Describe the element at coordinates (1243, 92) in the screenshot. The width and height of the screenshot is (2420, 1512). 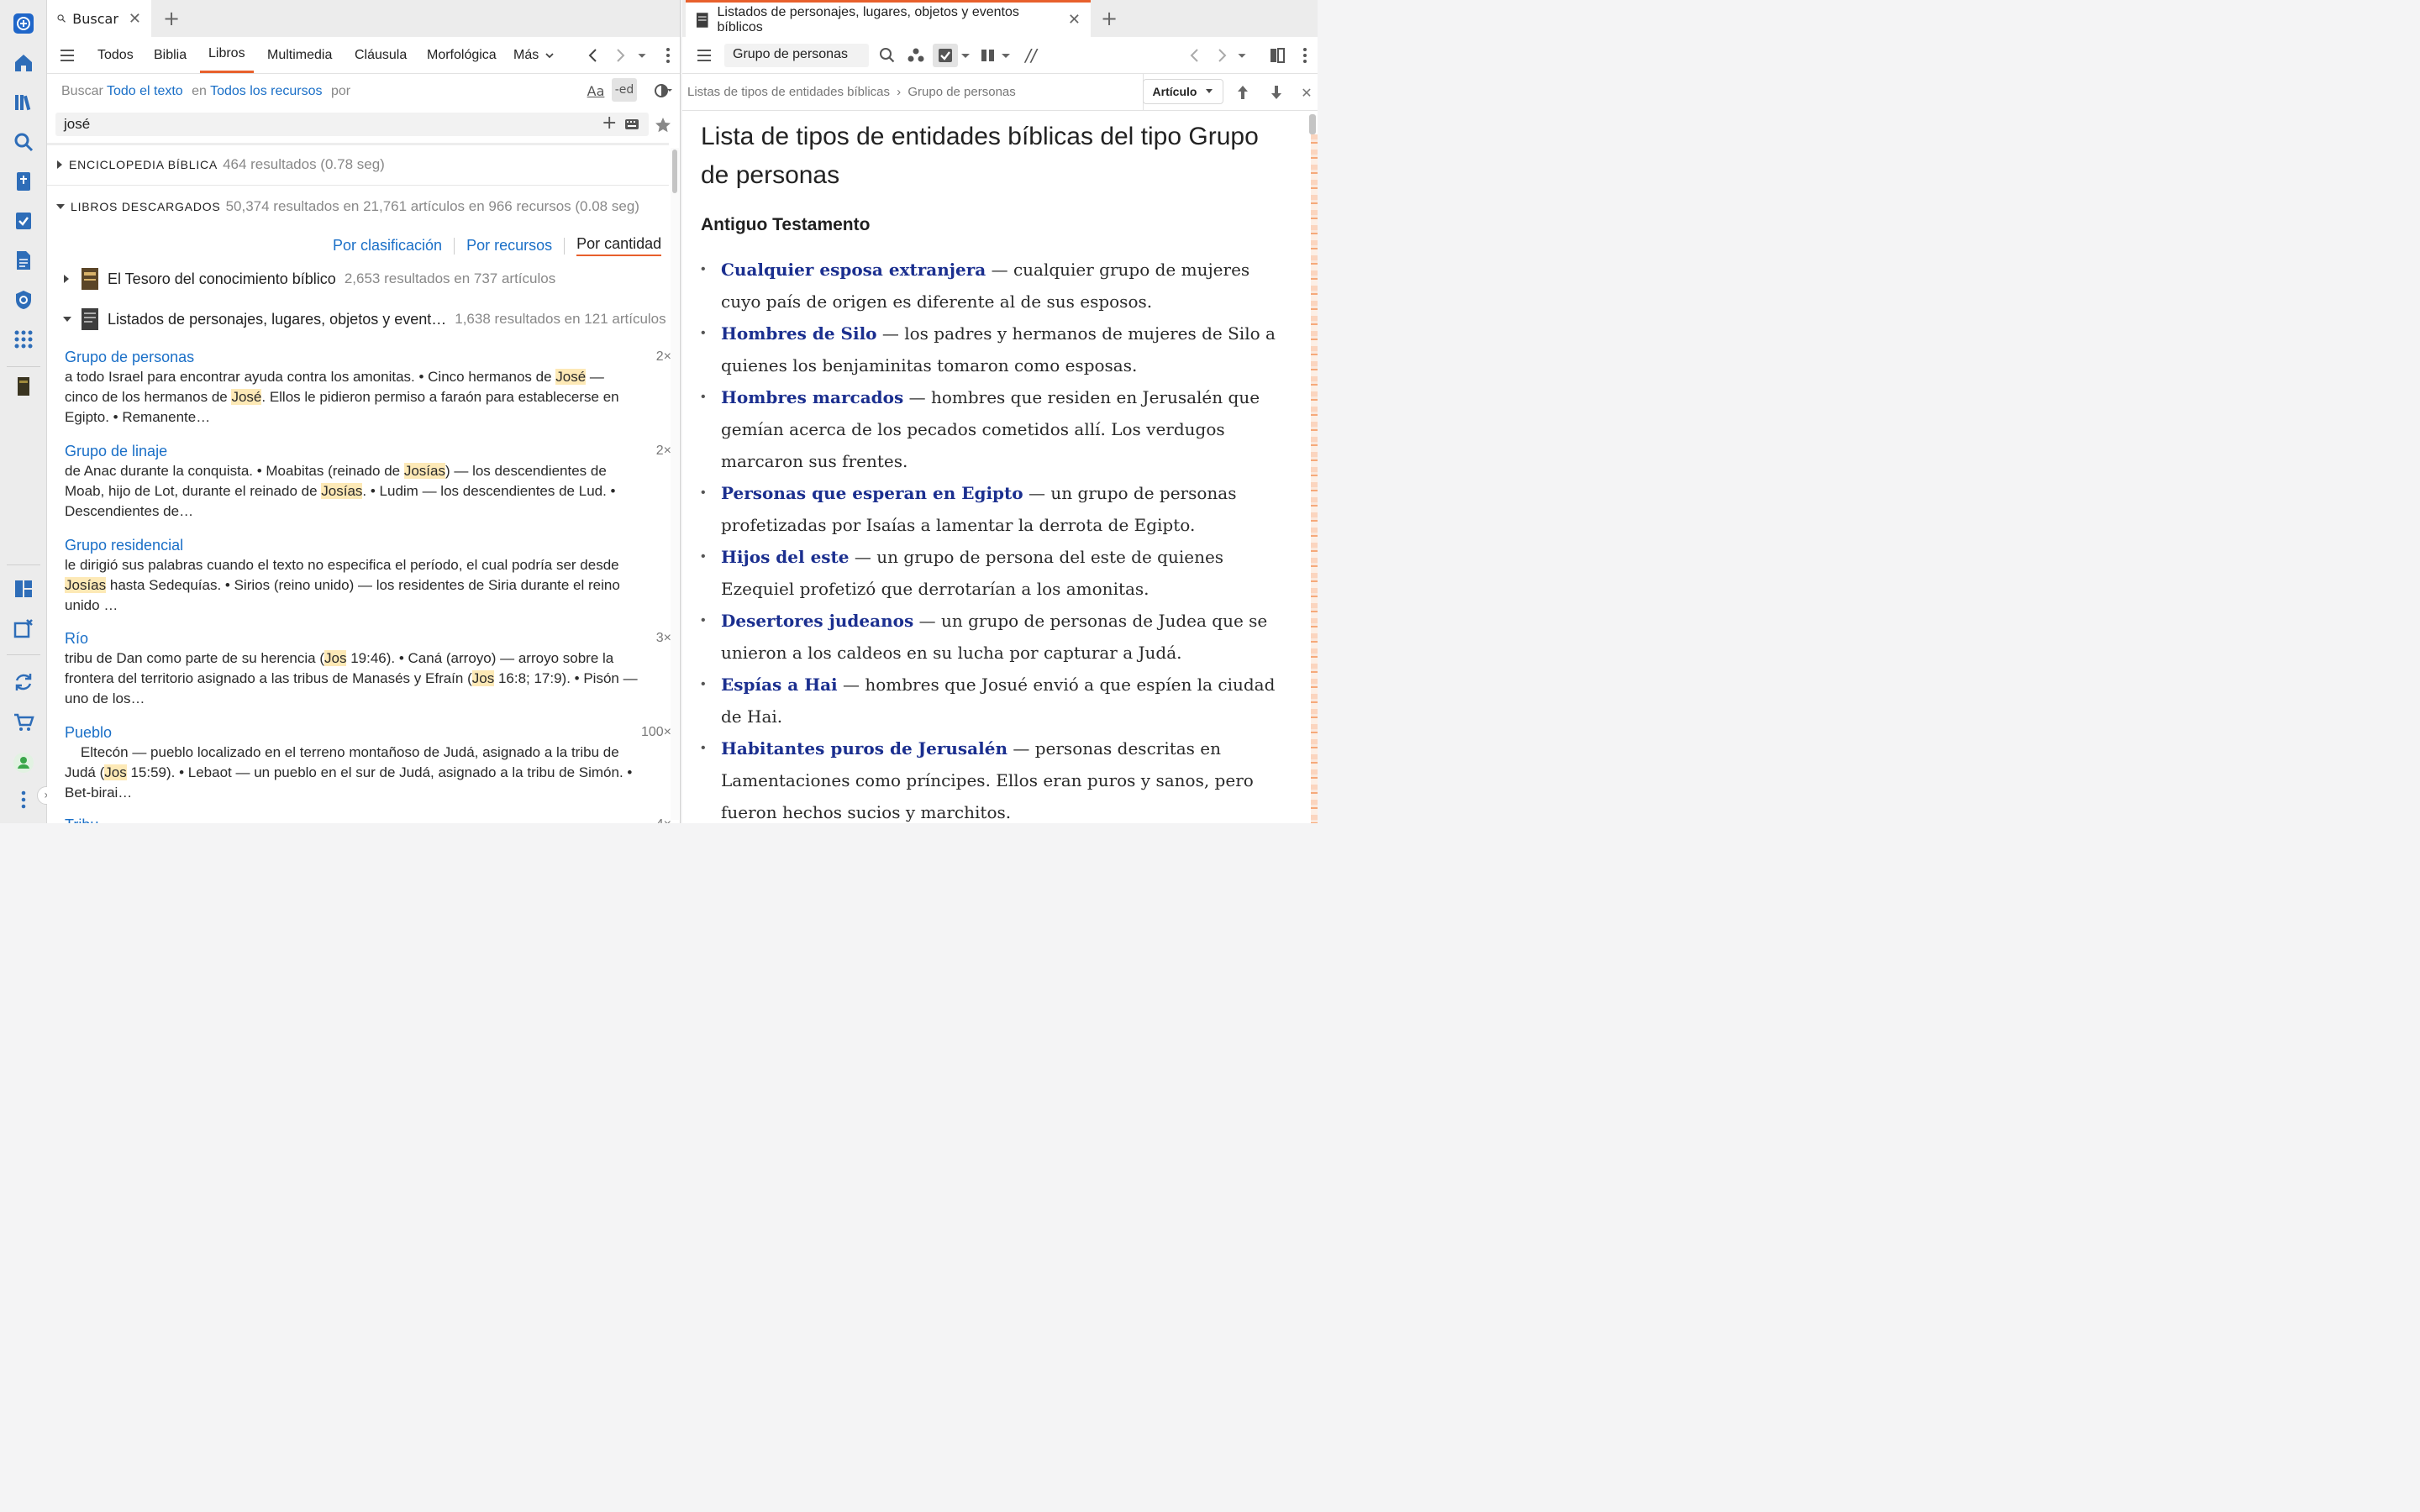
I see `previous-section-icon` at that location.